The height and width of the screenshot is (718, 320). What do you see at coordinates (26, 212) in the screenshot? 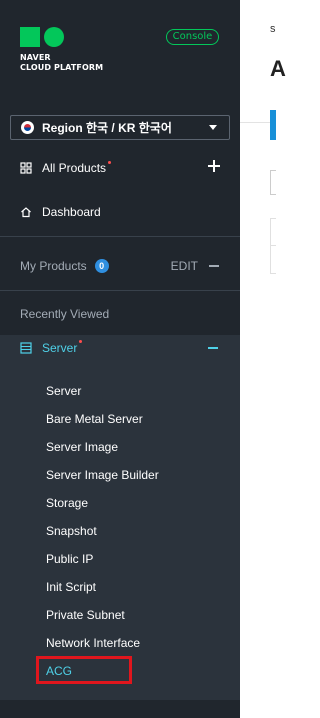
I see `home-icon` at bounding box center [26, 212].